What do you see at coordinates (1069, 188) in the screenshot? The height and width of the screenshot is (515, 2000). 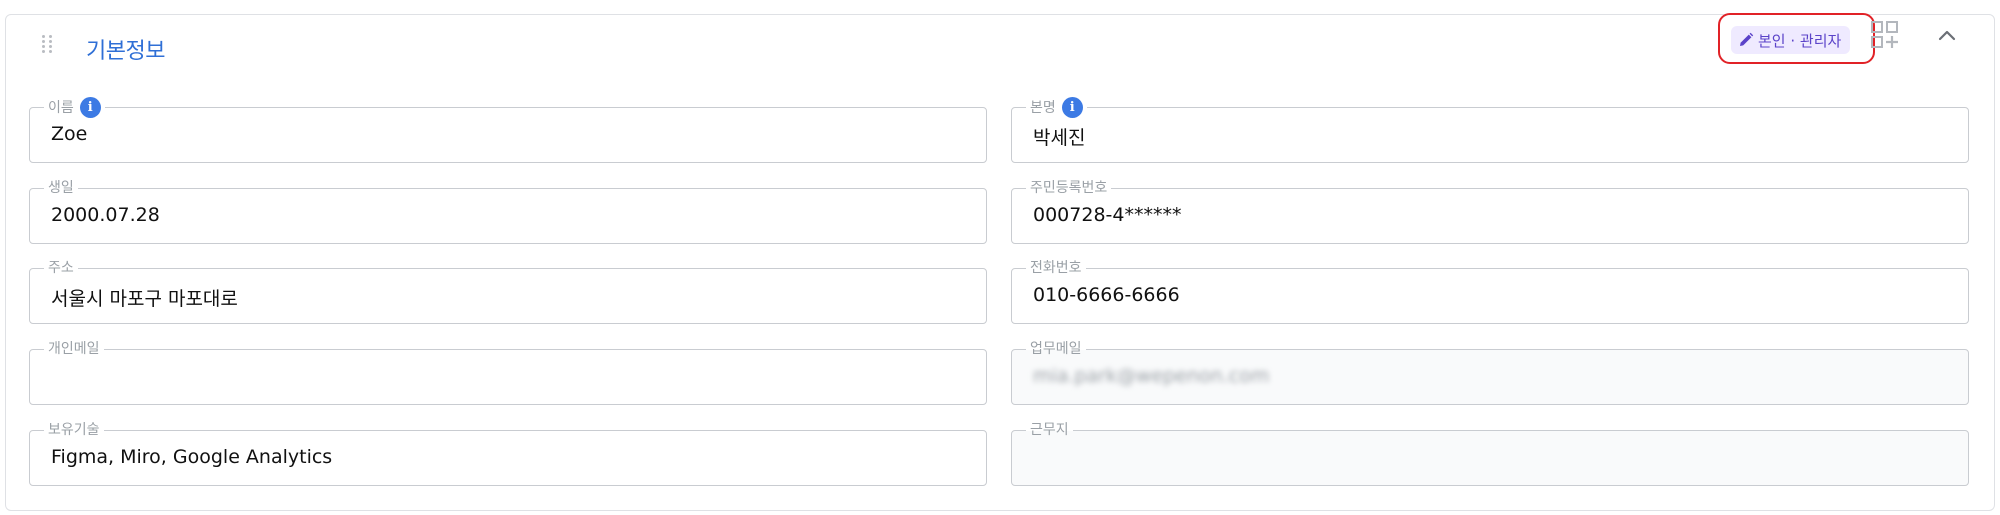 I see `resident-number-label: 주민등록번호` at bounding box center [1069, 188].